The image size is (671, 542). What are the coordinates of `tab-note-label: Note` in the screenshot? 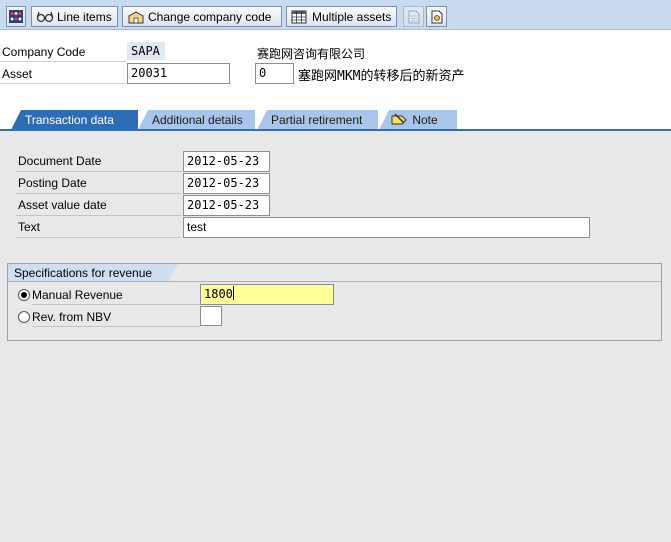 It's located at (425, 120).